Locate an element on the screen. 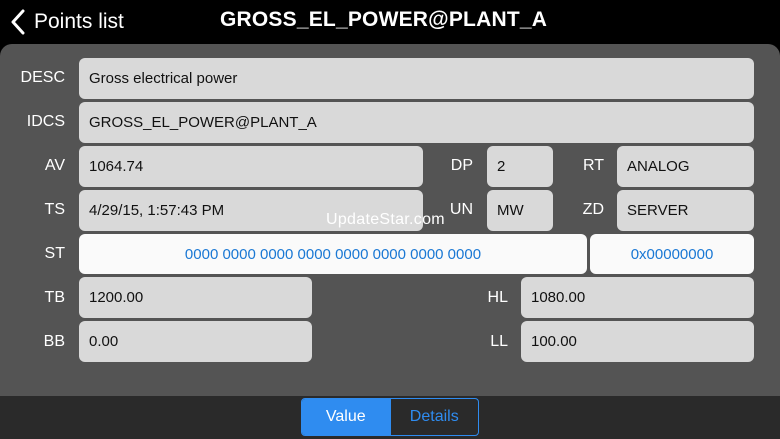  ts-label: TS is located at coordinates (54, 209).